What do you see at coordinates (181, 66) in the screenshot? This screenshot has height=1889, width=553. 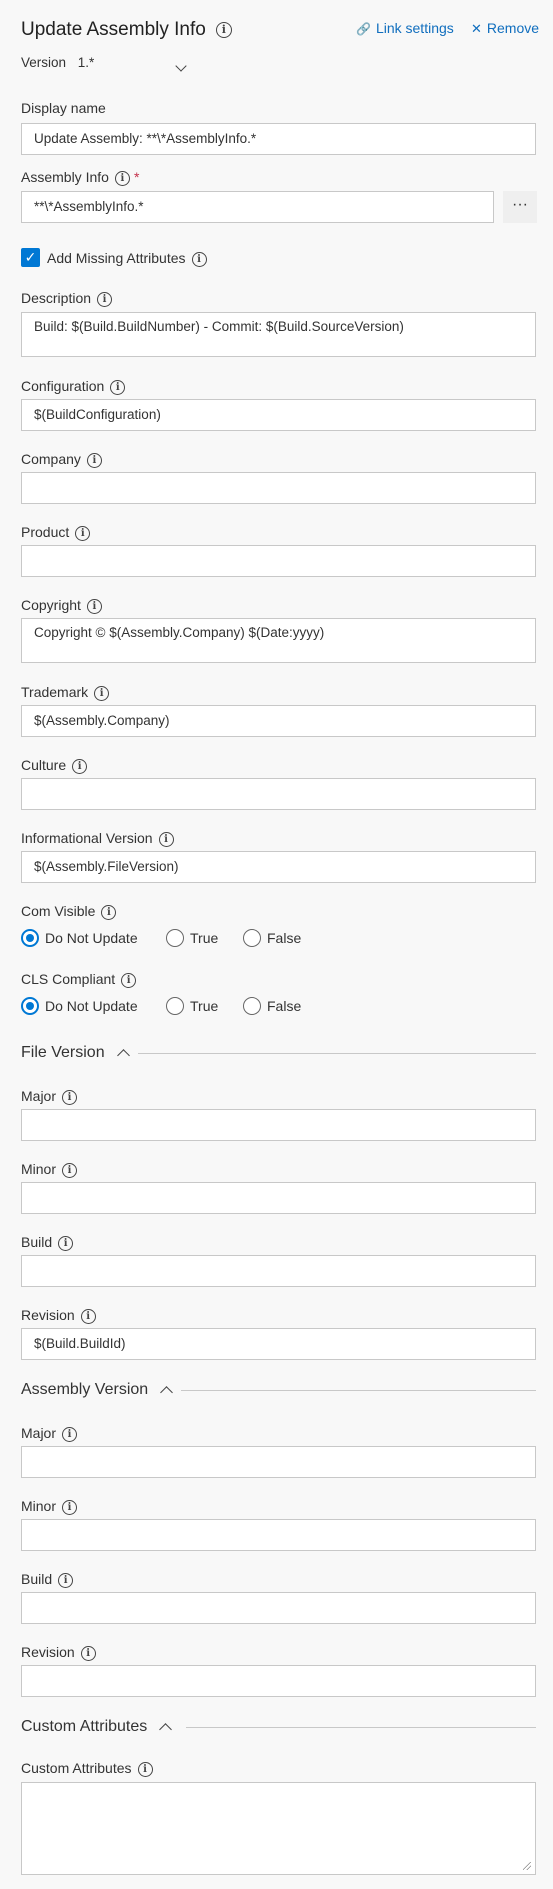 I see `chevron-down-icon` at bounding box center [181, 66].